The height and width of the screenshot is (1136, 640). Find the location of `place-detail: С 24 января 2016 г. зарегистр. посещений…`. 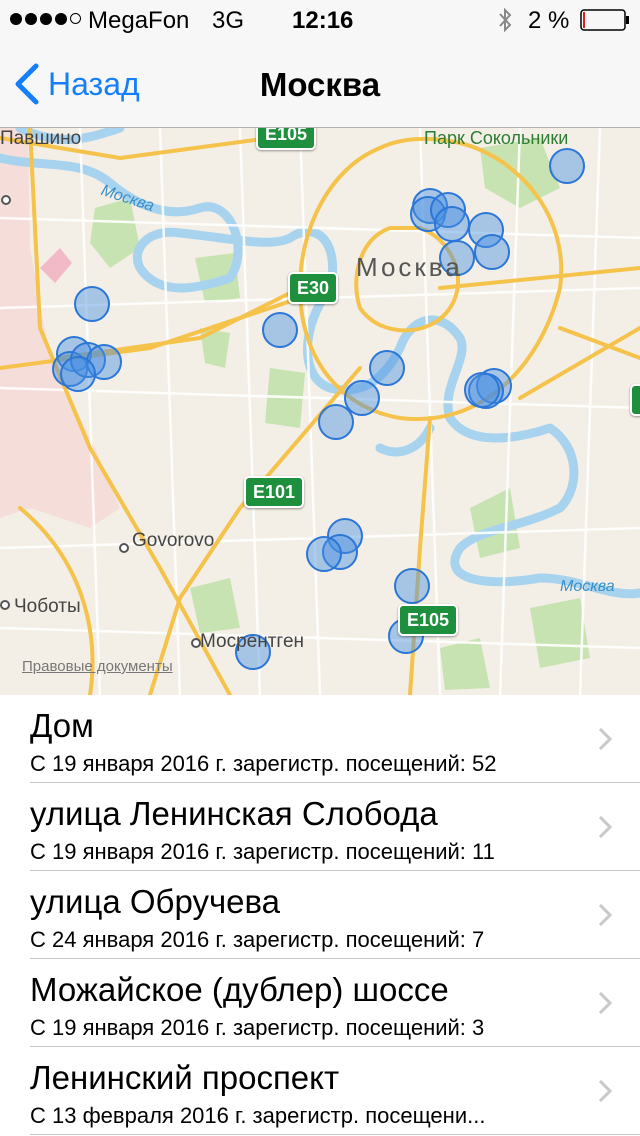

place-detail: С 24 января 2016 г. зарегистр. посещений… is located at coordinates (257, 939).